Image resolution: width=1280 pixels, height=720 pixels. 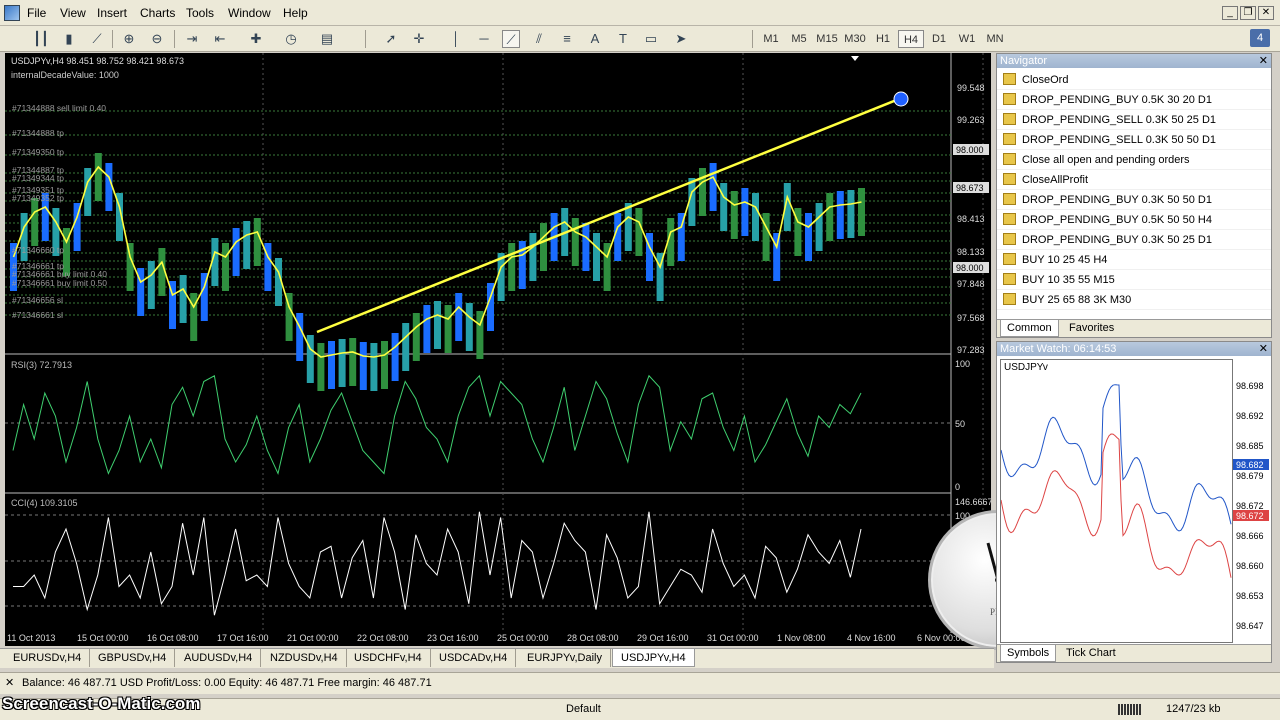 I want to click on navigator-item: DROP_PENDING_SELL 0.3K 50 25 D1, so click(x=1134, y=120).